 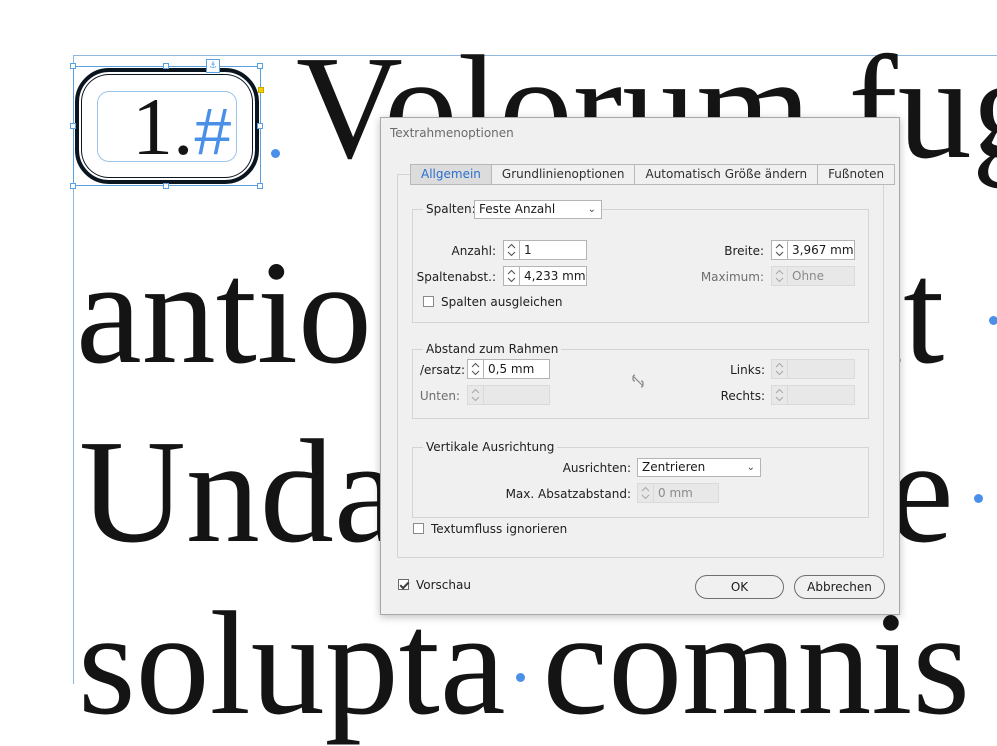 What do you see at coordinates (517, 209) in the screenshot?
I see `columns-mode-value: Feste Anzahl` at bounding box center [517, 209].